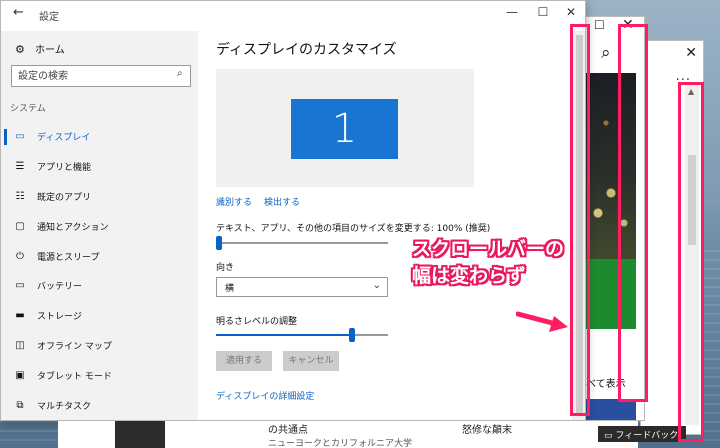  What do you see at coordinates (672, 55) in the screenshot?
I see `window-caption: ✕` at bounding box center [672, 55].